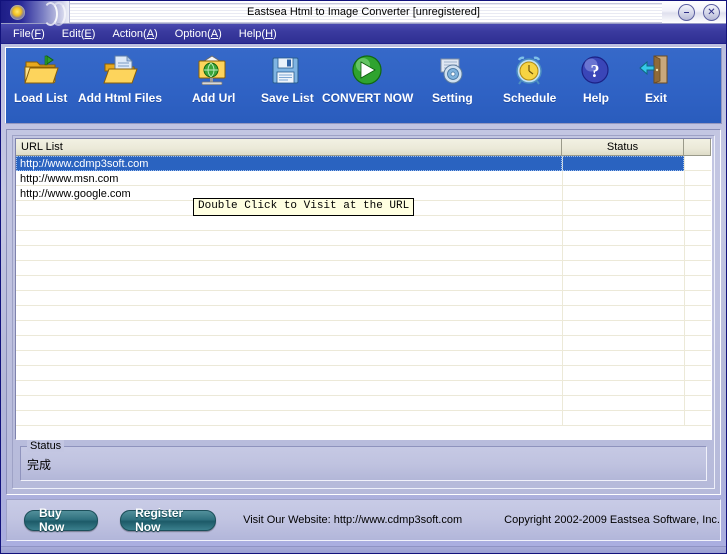 Image resolution: width=727 pixels, height=554 pixels. Describe the element at coordinates (43, 33) in the screenshot. I see `menu-file-tail: )` at that location.